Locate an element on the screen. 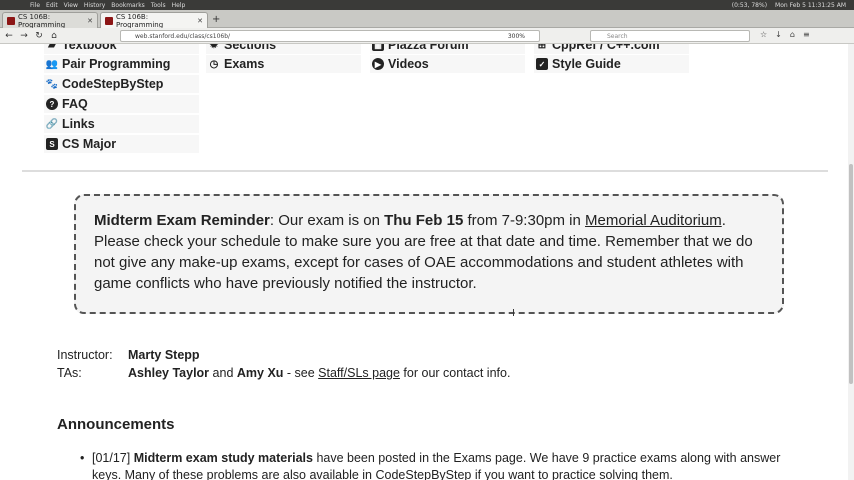 This screenshot has width=854, height=480. download-icon: ↓ is located at coordinates (778, 34).